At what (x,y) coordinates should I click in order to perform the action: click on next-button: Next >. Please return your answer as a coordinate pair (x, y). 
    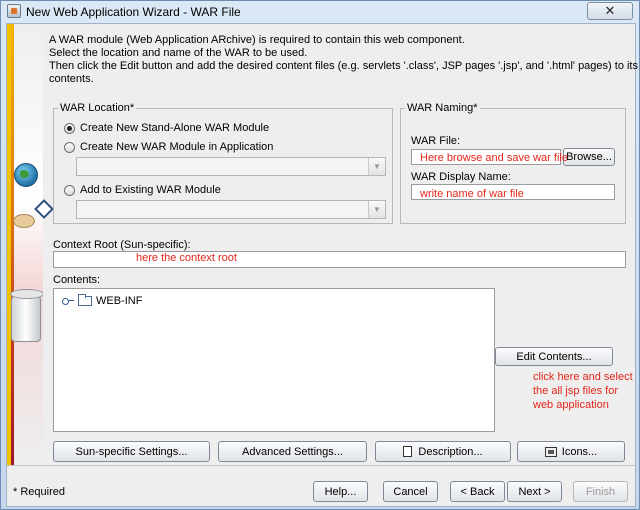
    Looking at the image, I should click on (534, 491).